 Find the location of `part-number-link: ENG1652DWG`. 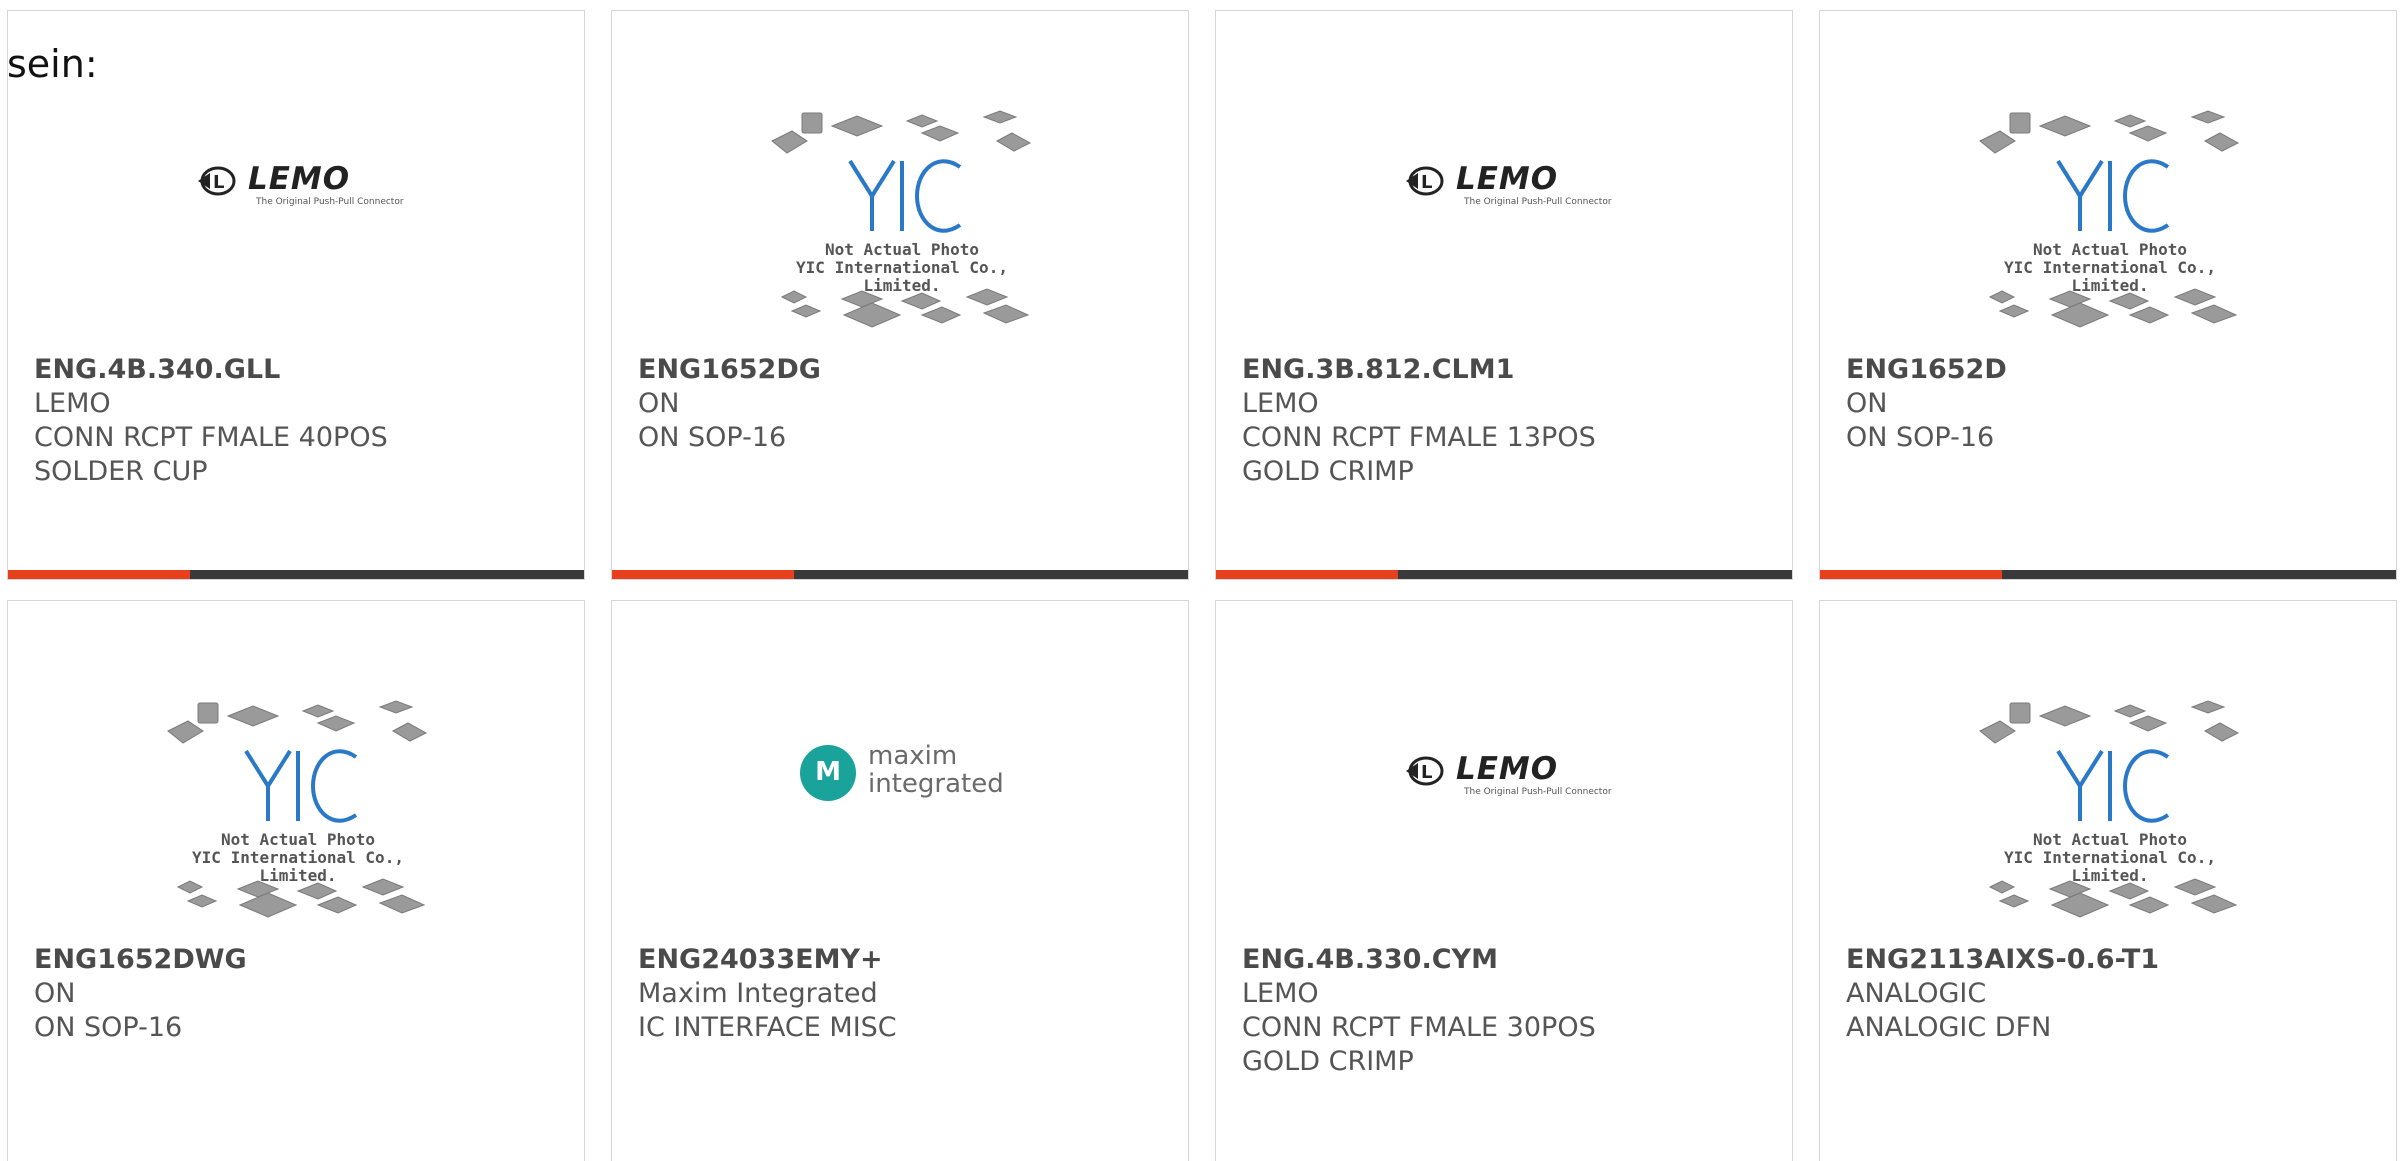

part-number-link: ENG1652DWG is located at coordinates (299, 960).